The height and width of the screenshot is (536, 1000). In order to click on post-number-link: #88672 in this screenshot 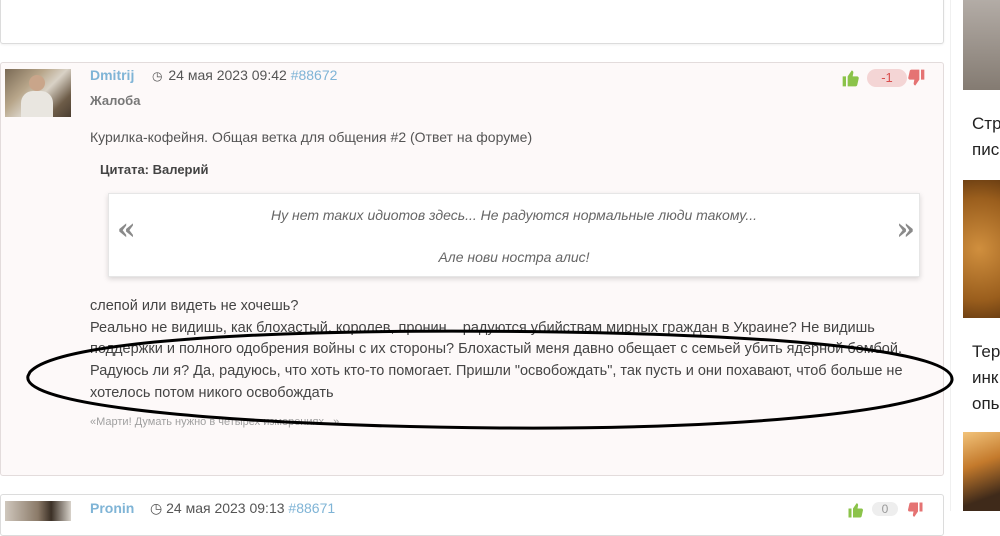, I will do `click(314, 75)`.